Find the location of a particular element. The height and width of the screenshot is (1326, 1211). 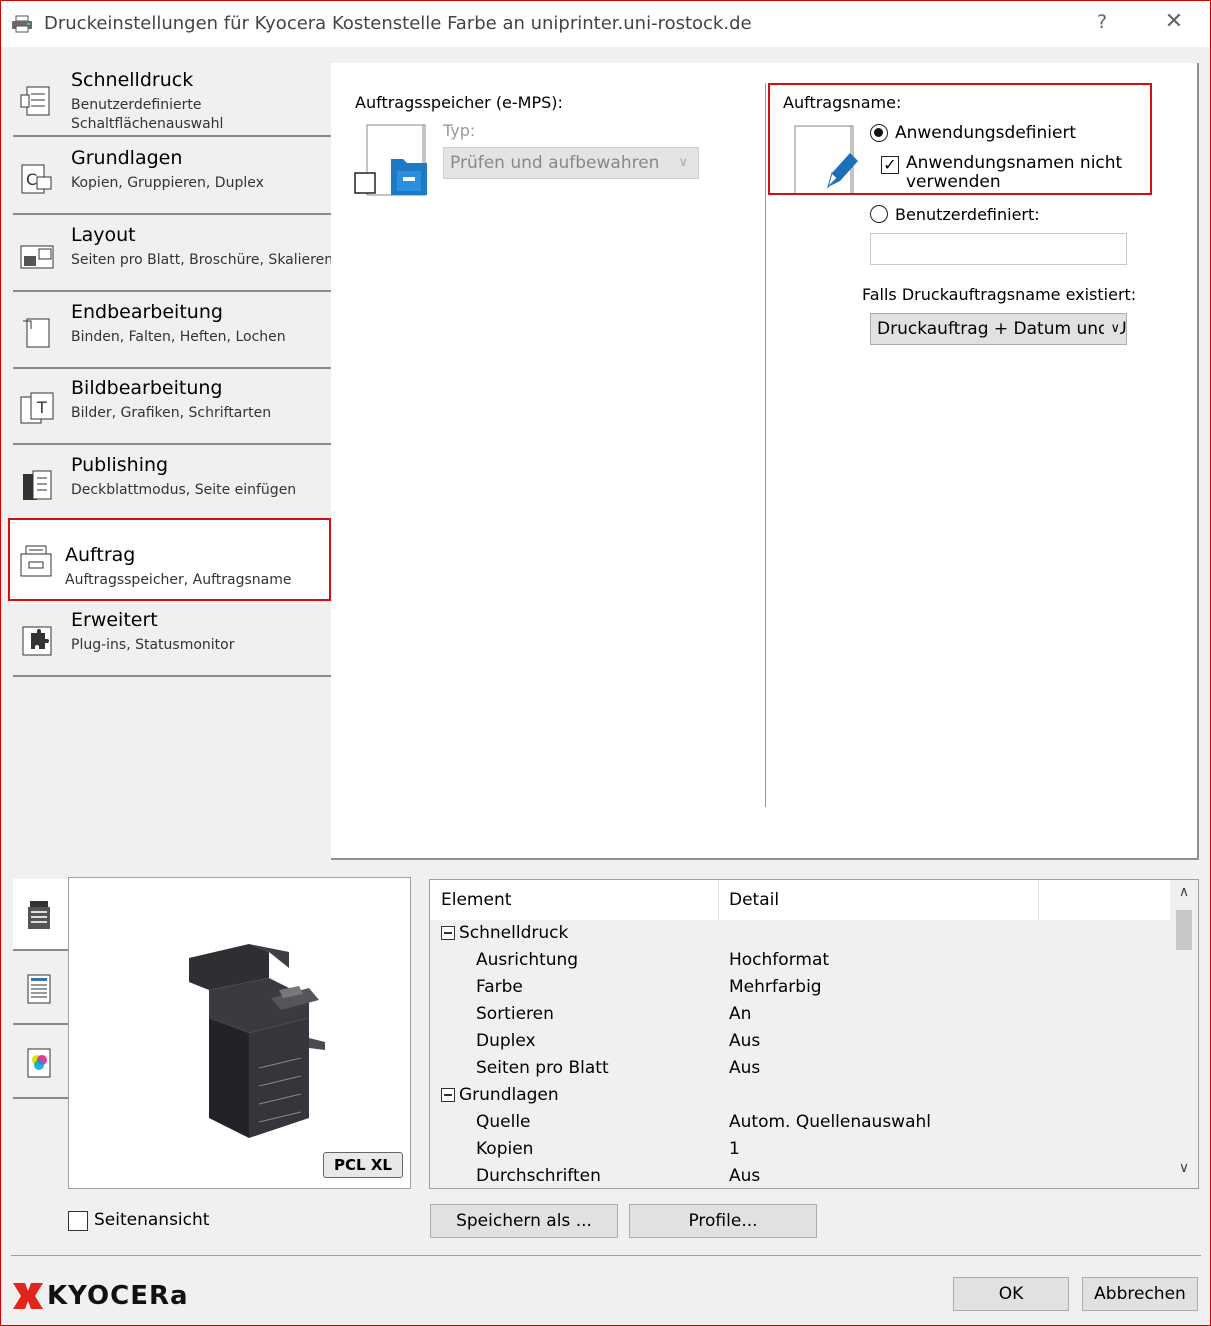

color-icon is located at coordinates (39, 1063).